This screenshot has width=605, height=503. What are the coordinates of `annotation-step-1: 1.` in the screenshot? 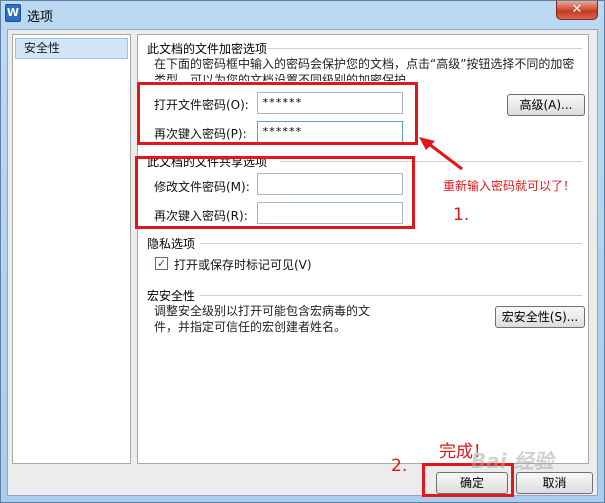 It's located at (461, 215).